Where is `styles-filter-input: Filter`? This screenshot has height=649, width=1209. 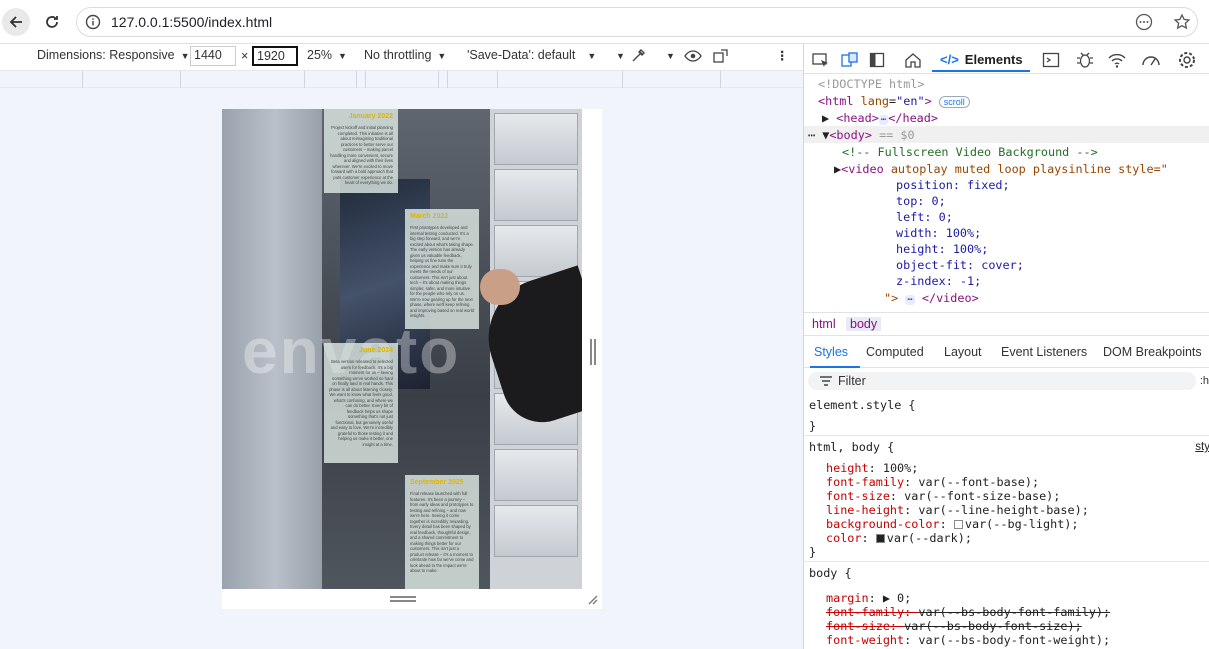
styles-filter-input: Filter is located at coordinates (1002, 381).